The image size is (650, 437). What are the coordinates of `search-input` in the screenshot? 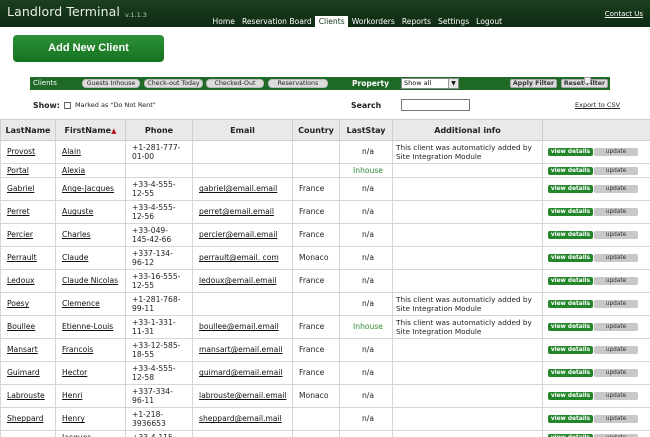 It's located at (435, 105).